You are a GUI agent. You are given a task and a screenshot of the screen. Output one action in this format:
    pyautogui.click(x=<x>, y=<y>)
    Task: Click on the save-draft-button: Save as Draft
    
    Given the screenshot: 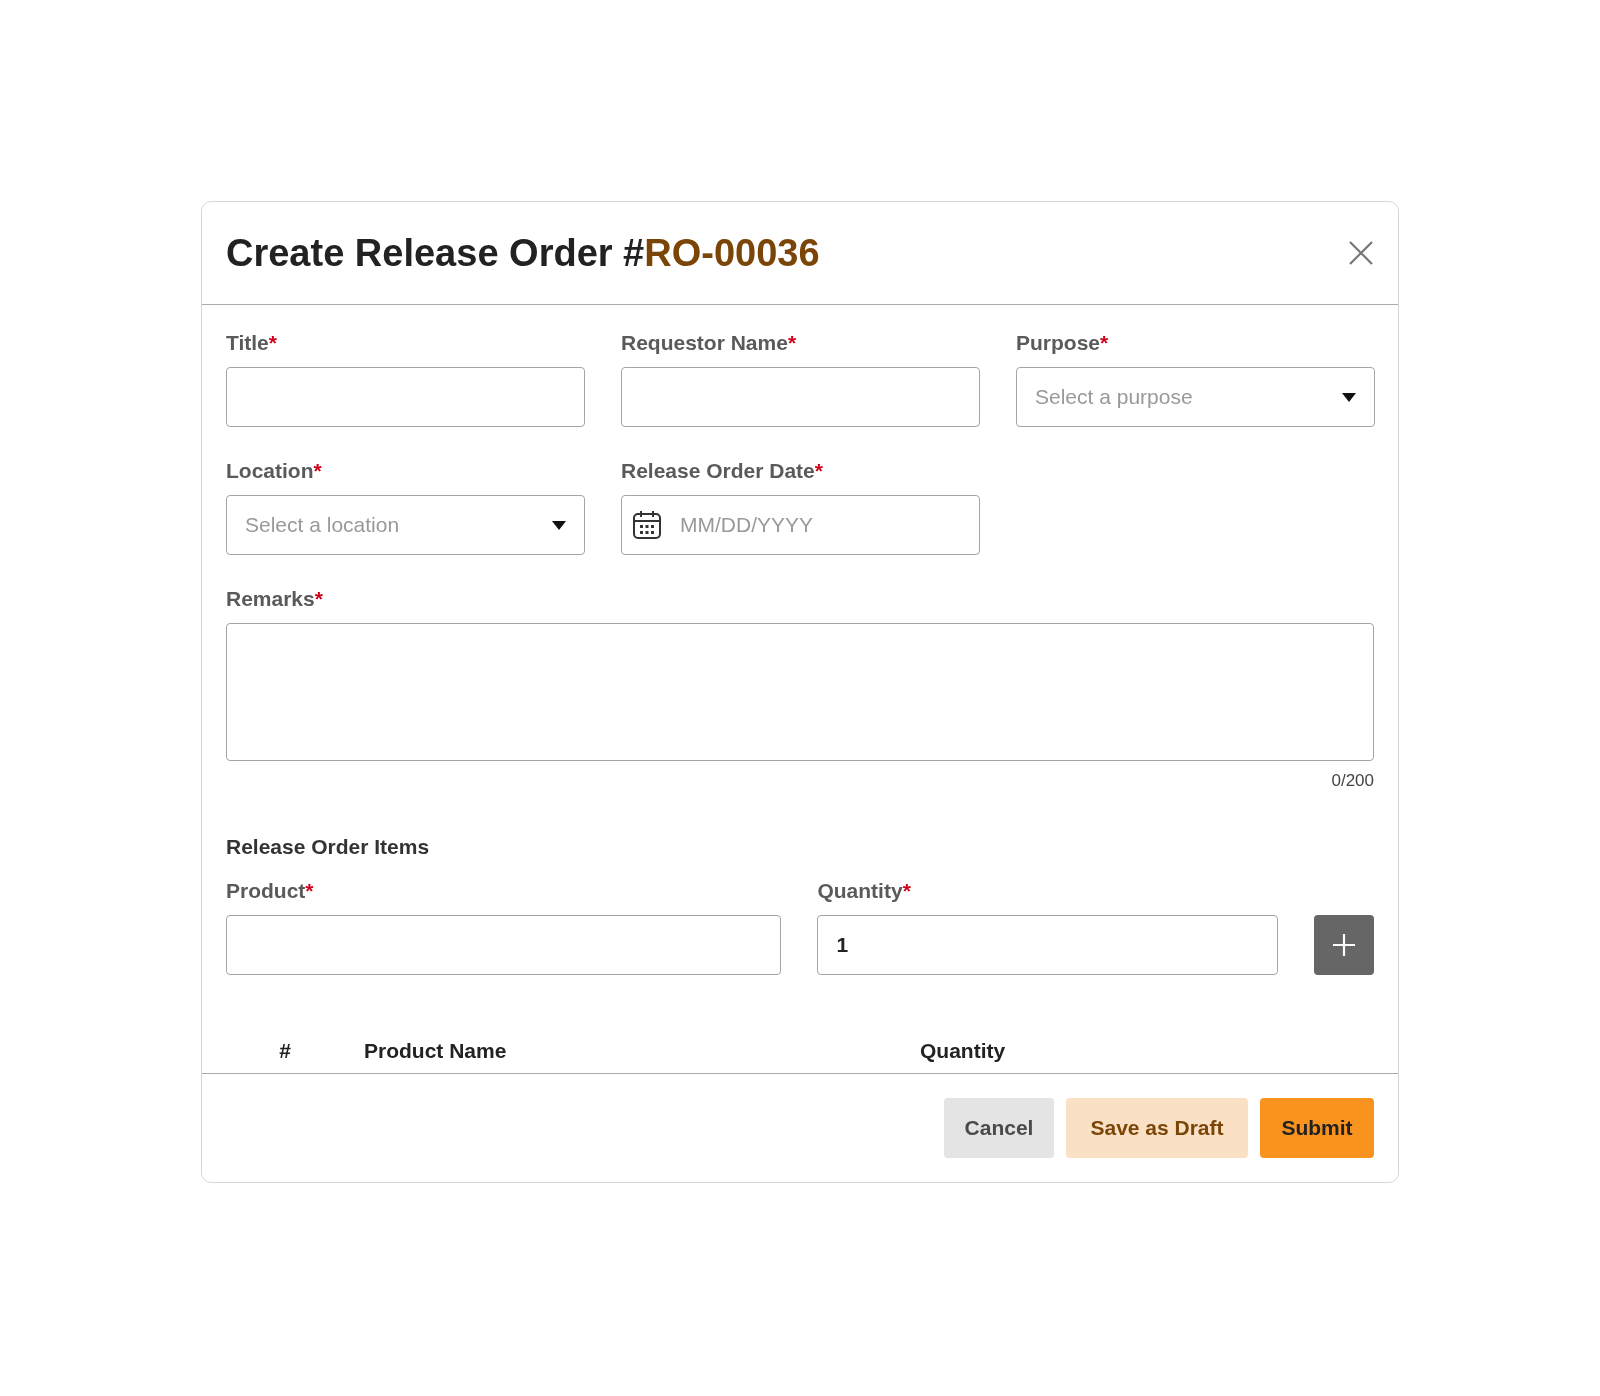 What is the action you would take?
    pyautogui.click(x=1157, y=1128)
    